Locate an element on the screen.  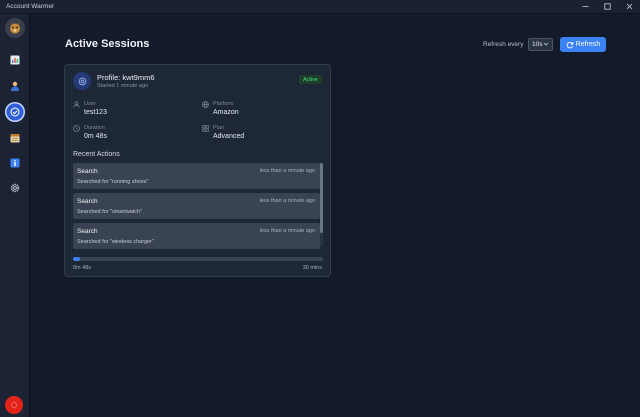
minimize-icon is located at coordinates (585, 6).